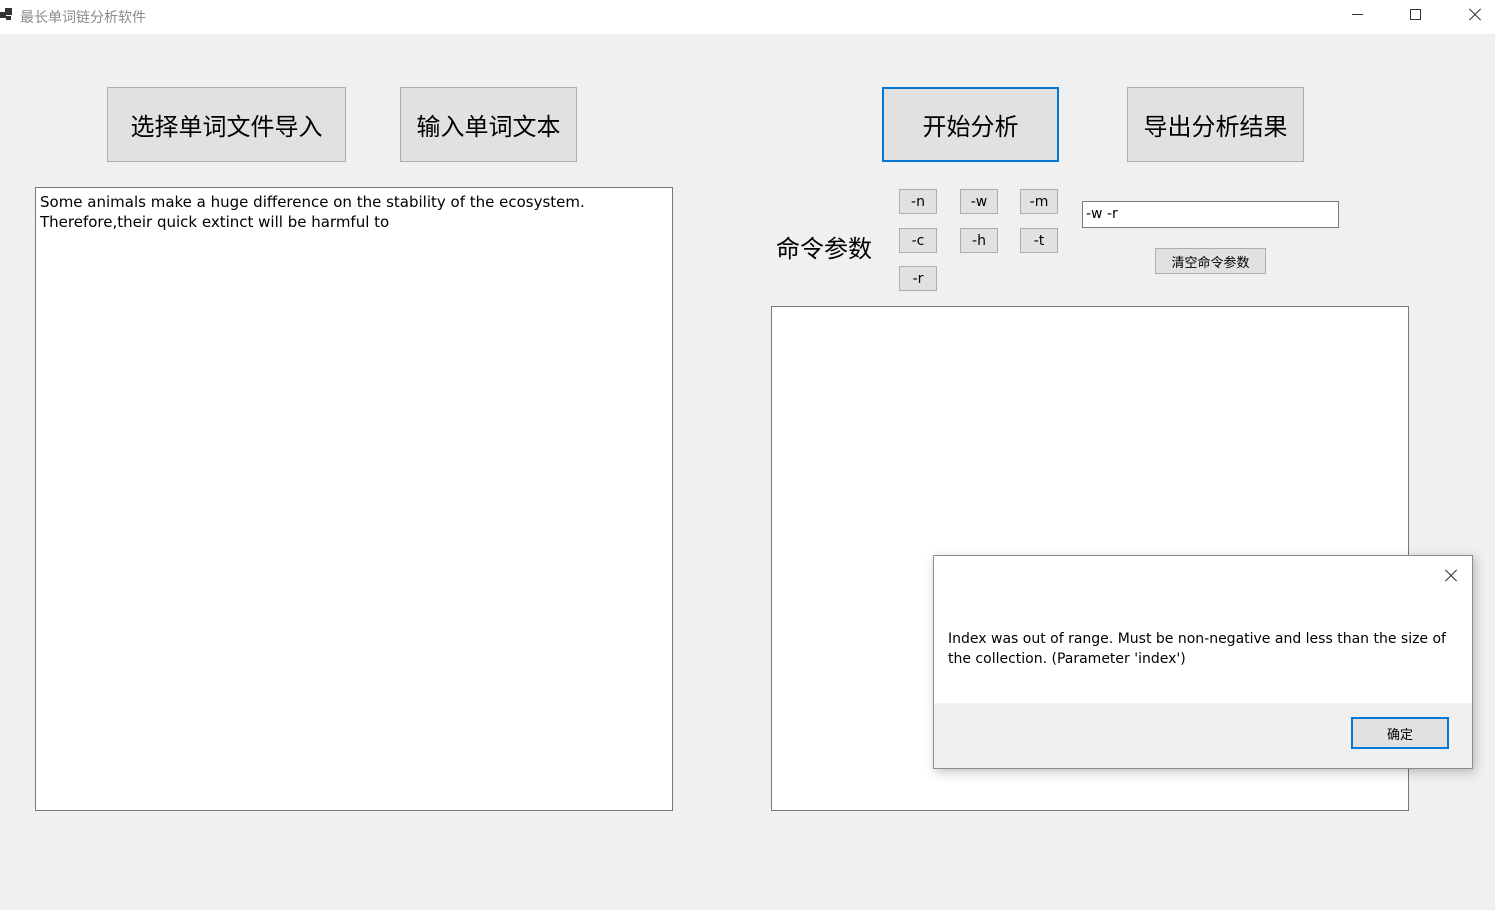 This screenshot has width=1495, height=910. Describe the element at coordinates (970, 124) in the screenshot. I see `start-analysis-button: 开始分析` at that location.